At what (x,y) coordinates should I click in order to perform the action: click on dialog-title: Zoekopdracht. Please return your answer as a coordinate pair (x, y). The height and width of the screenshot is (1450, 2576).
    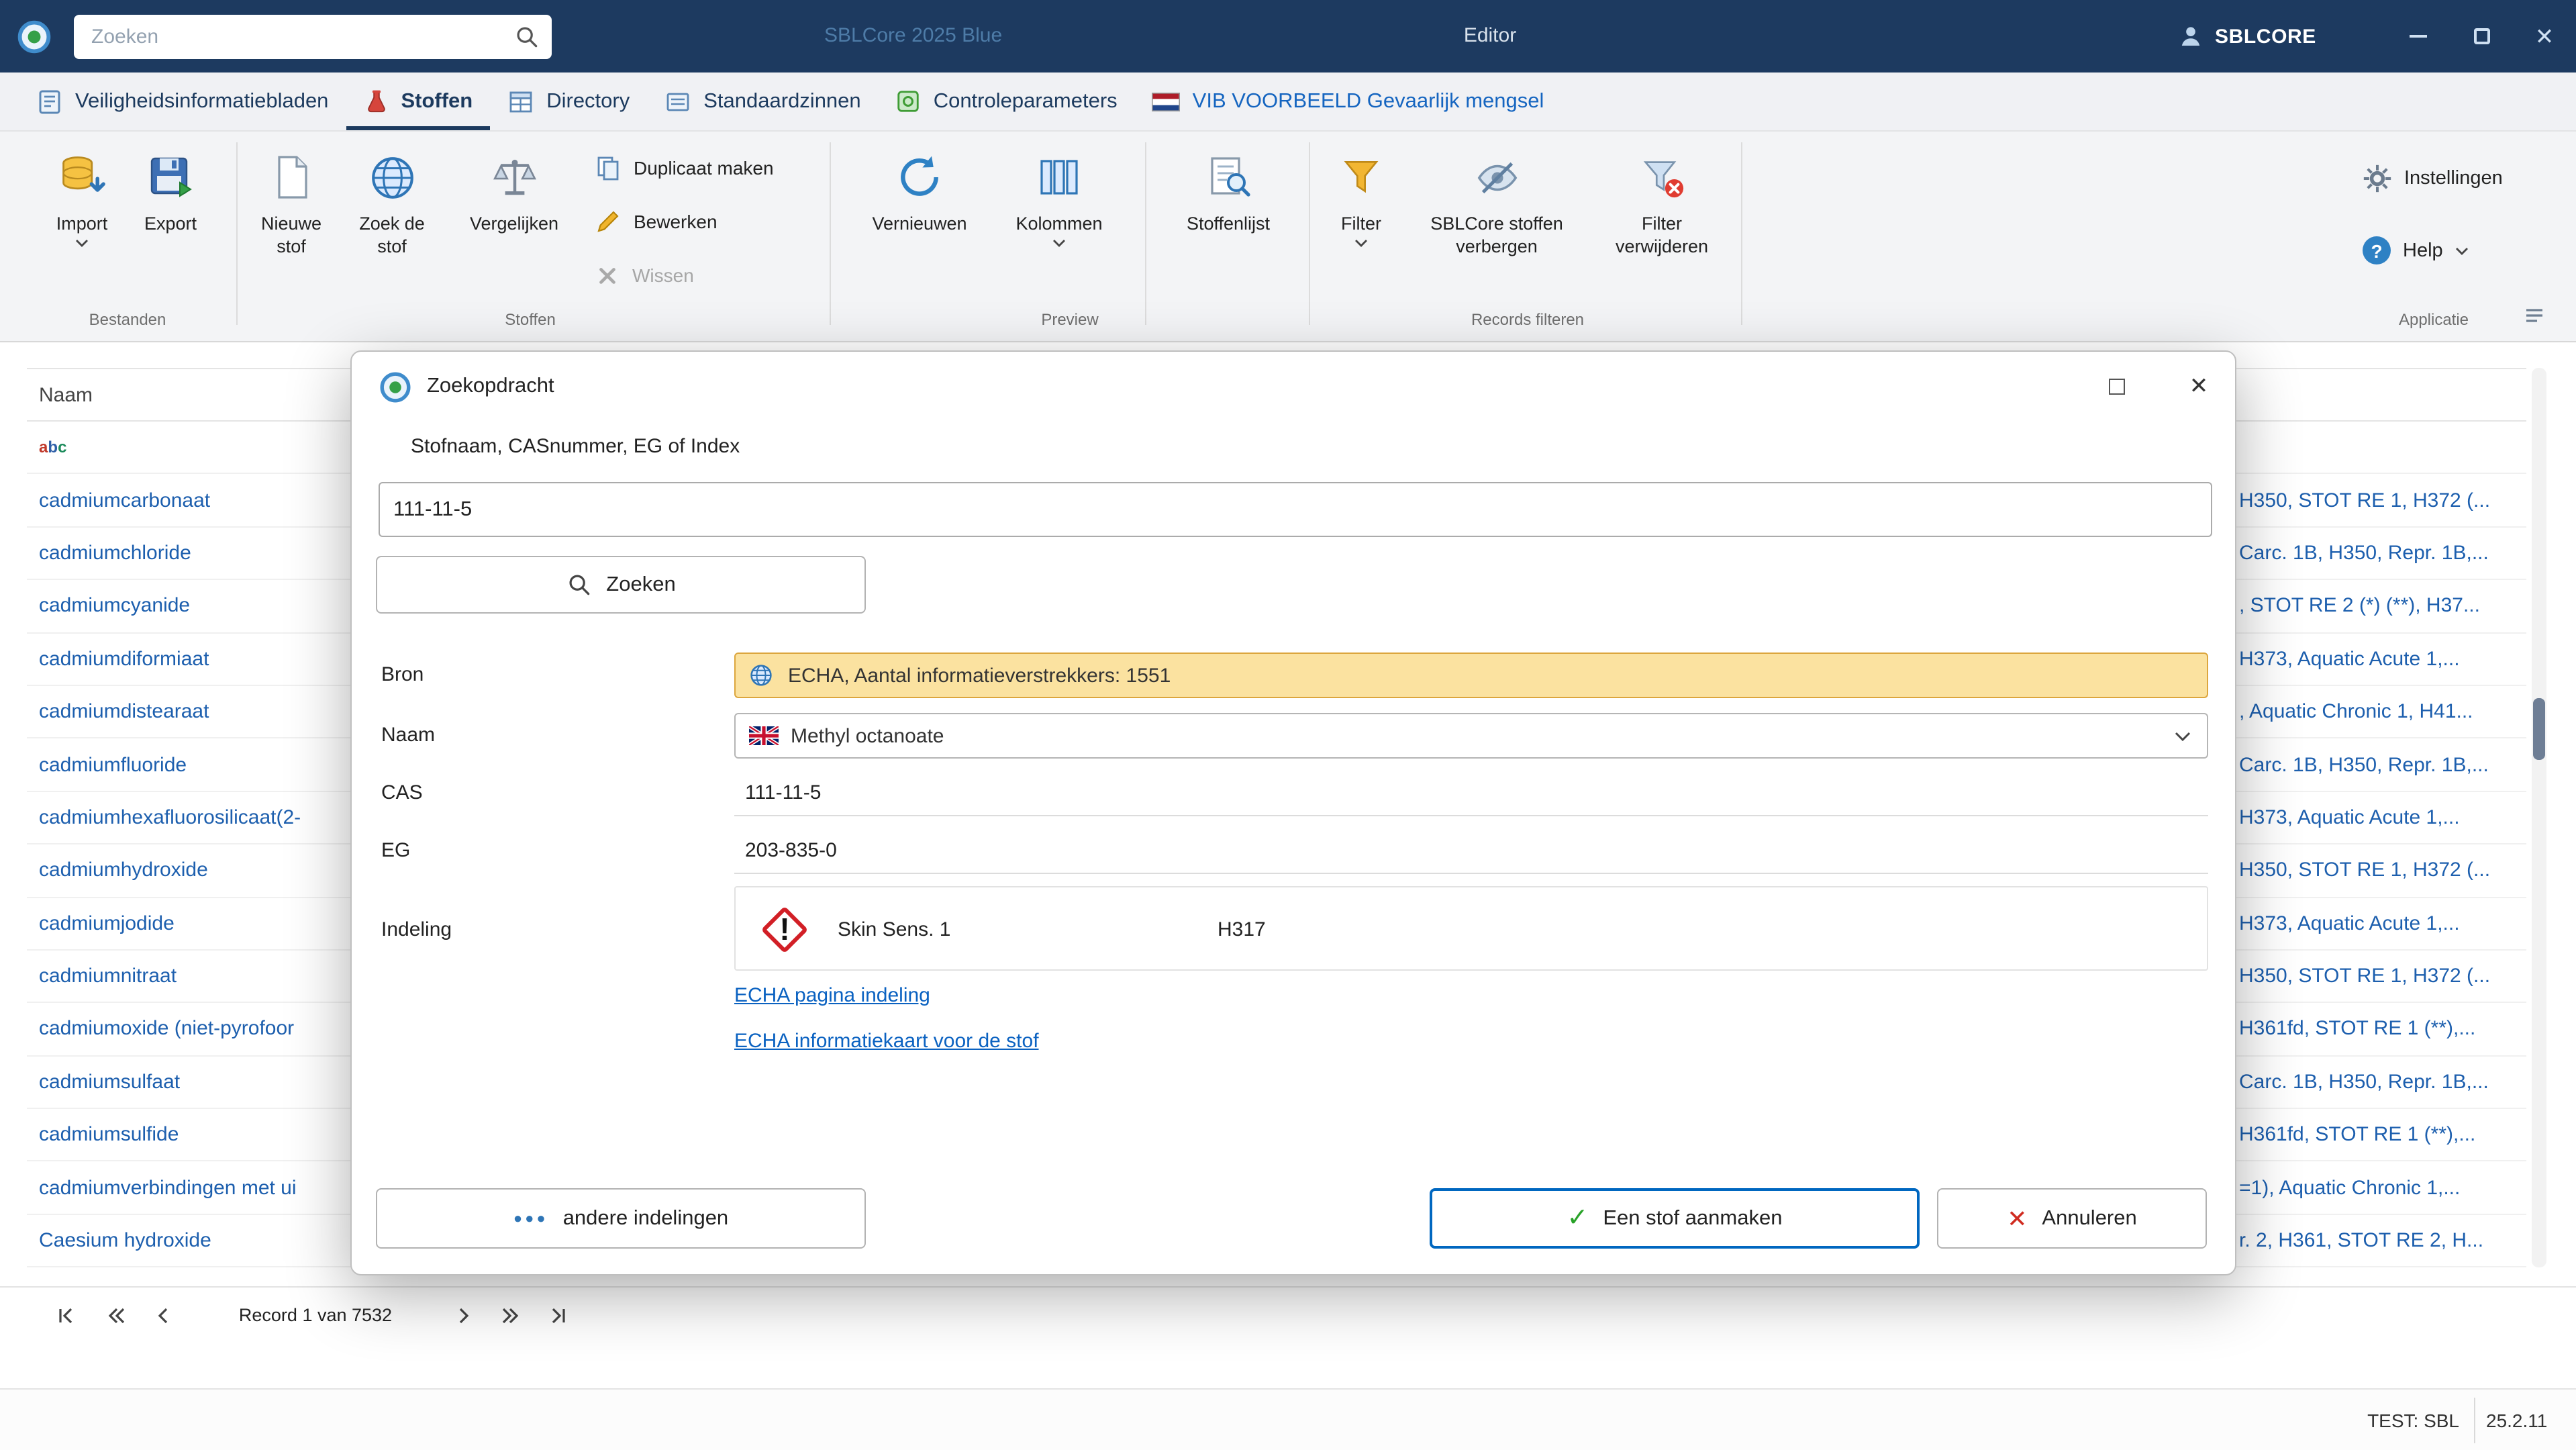
    Looking at the image, I should click on (490, 386).